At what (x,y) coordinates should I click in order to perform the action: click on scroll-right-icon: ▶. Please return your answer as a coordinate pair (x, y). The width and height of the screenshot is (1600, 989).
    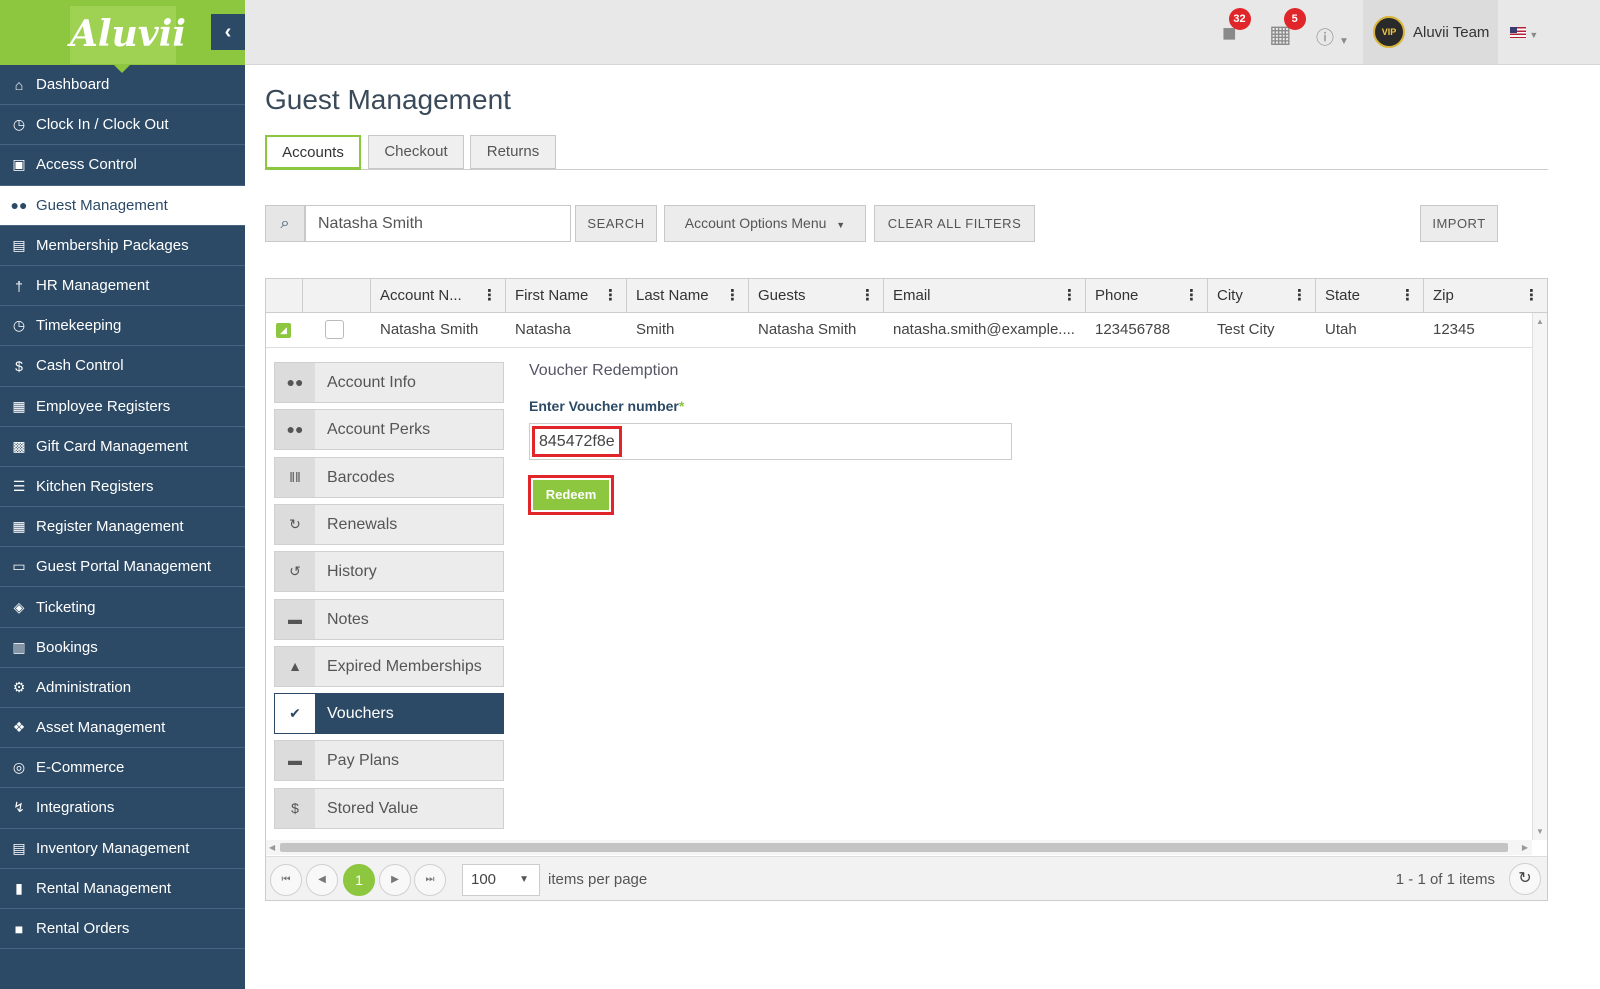
    Looking at the image, I should click on (1525, 847).